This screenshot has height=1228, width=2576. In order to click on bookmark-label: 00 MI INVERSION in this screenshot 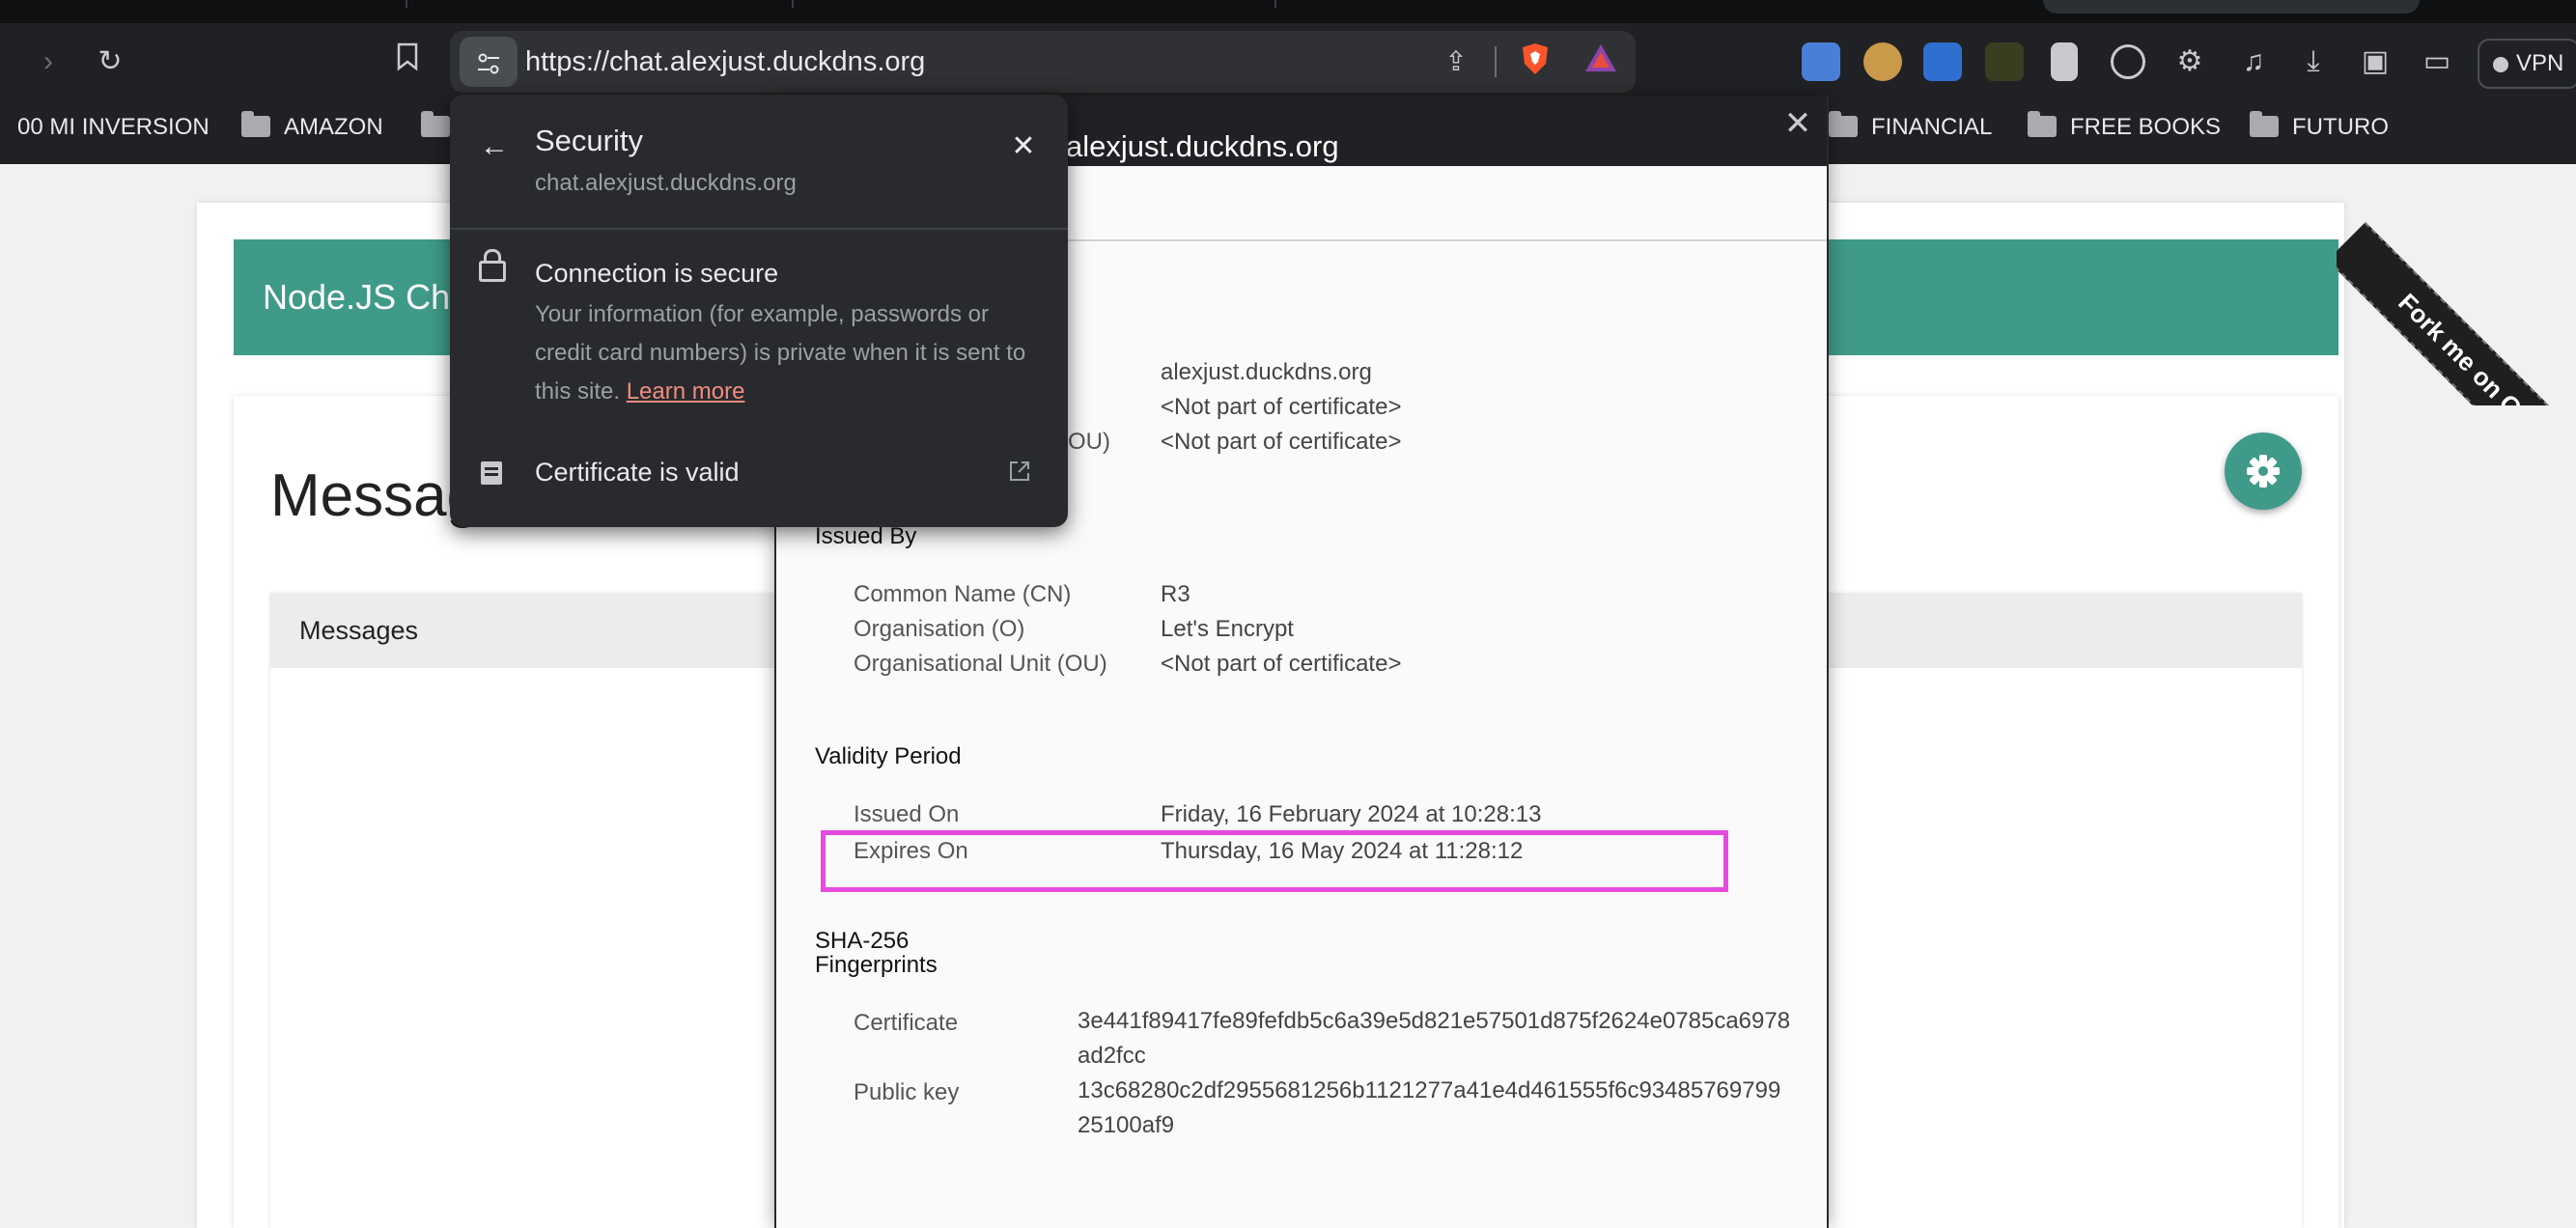, I will do `click(114, 127)`.